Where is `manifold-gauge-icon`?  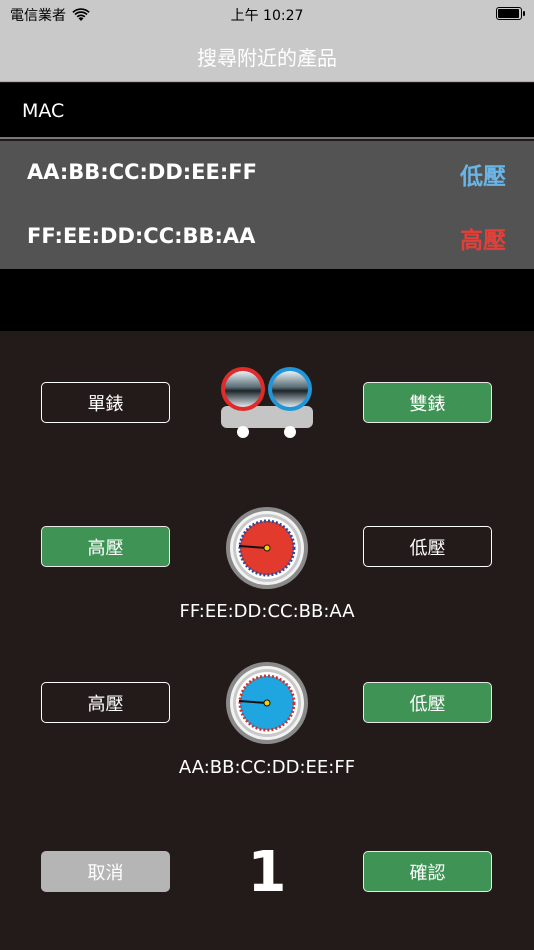 manifold-gauge-icon is located at coordinates (267, 404).